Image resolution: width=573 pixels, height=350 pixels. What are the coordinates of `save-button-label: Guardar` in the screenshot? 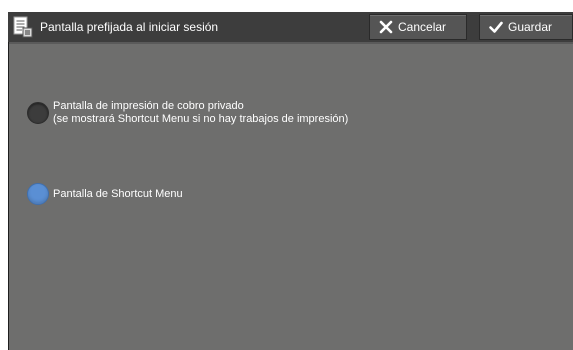 It's located at (530, 27).